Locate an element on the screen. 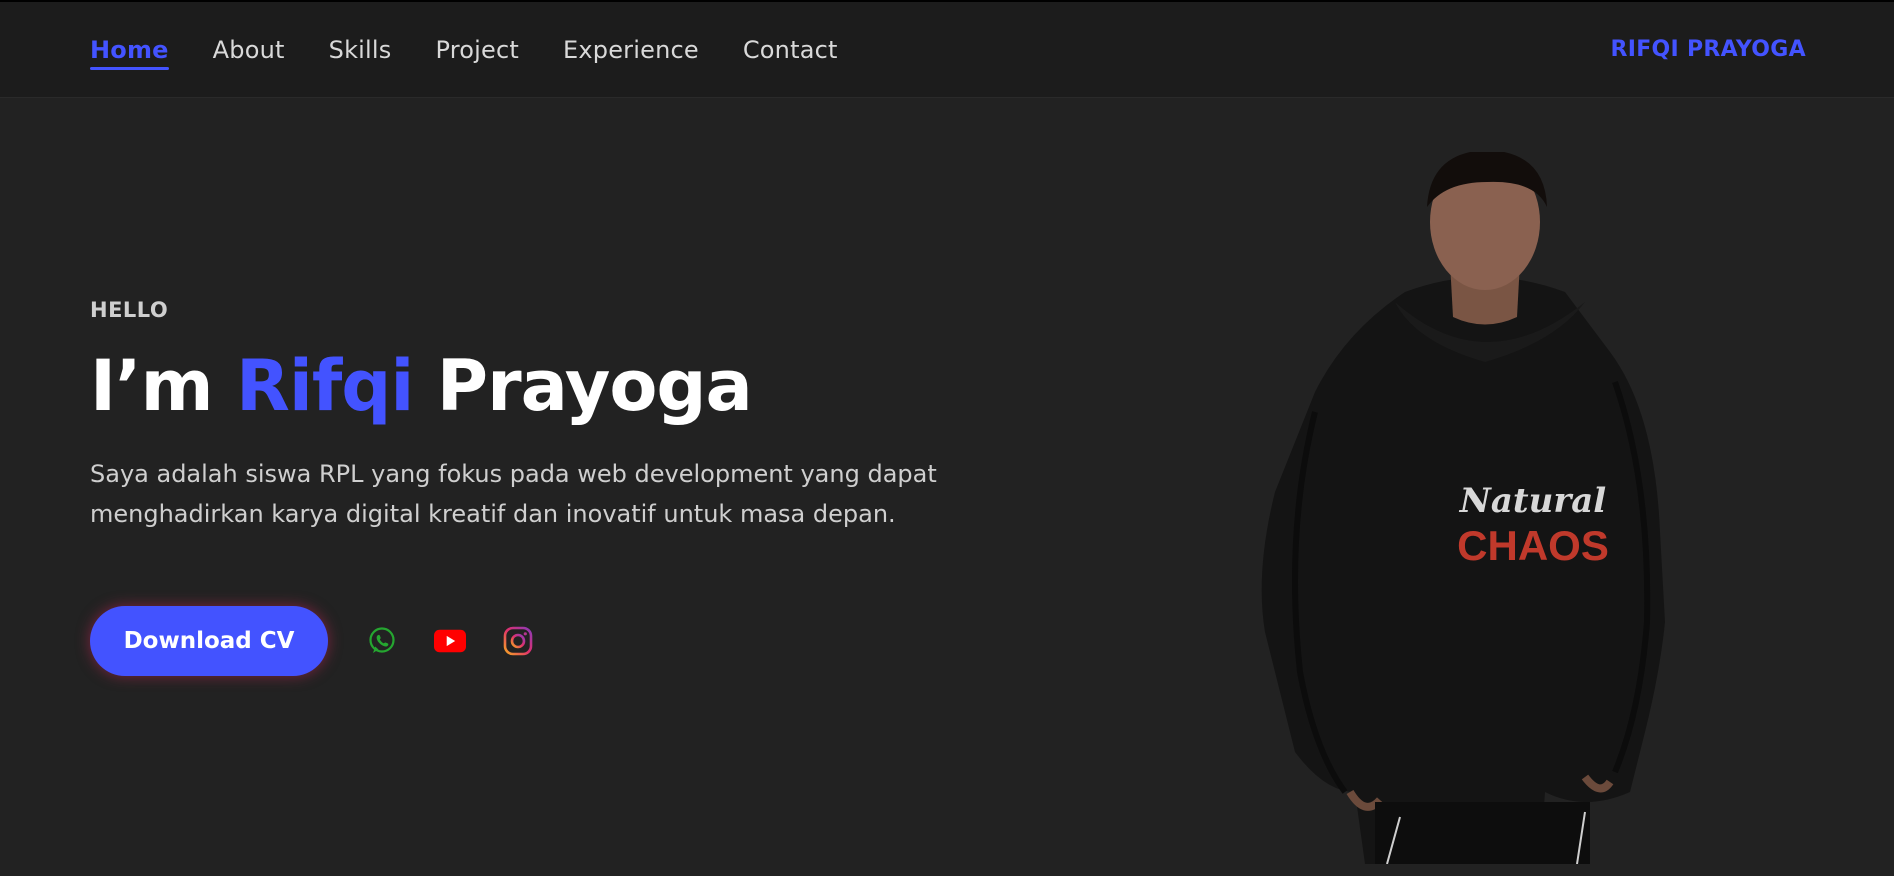 This screenshot has width=1894, height=876. nav-link-skills: Skills is located at coordinates (360, 53).